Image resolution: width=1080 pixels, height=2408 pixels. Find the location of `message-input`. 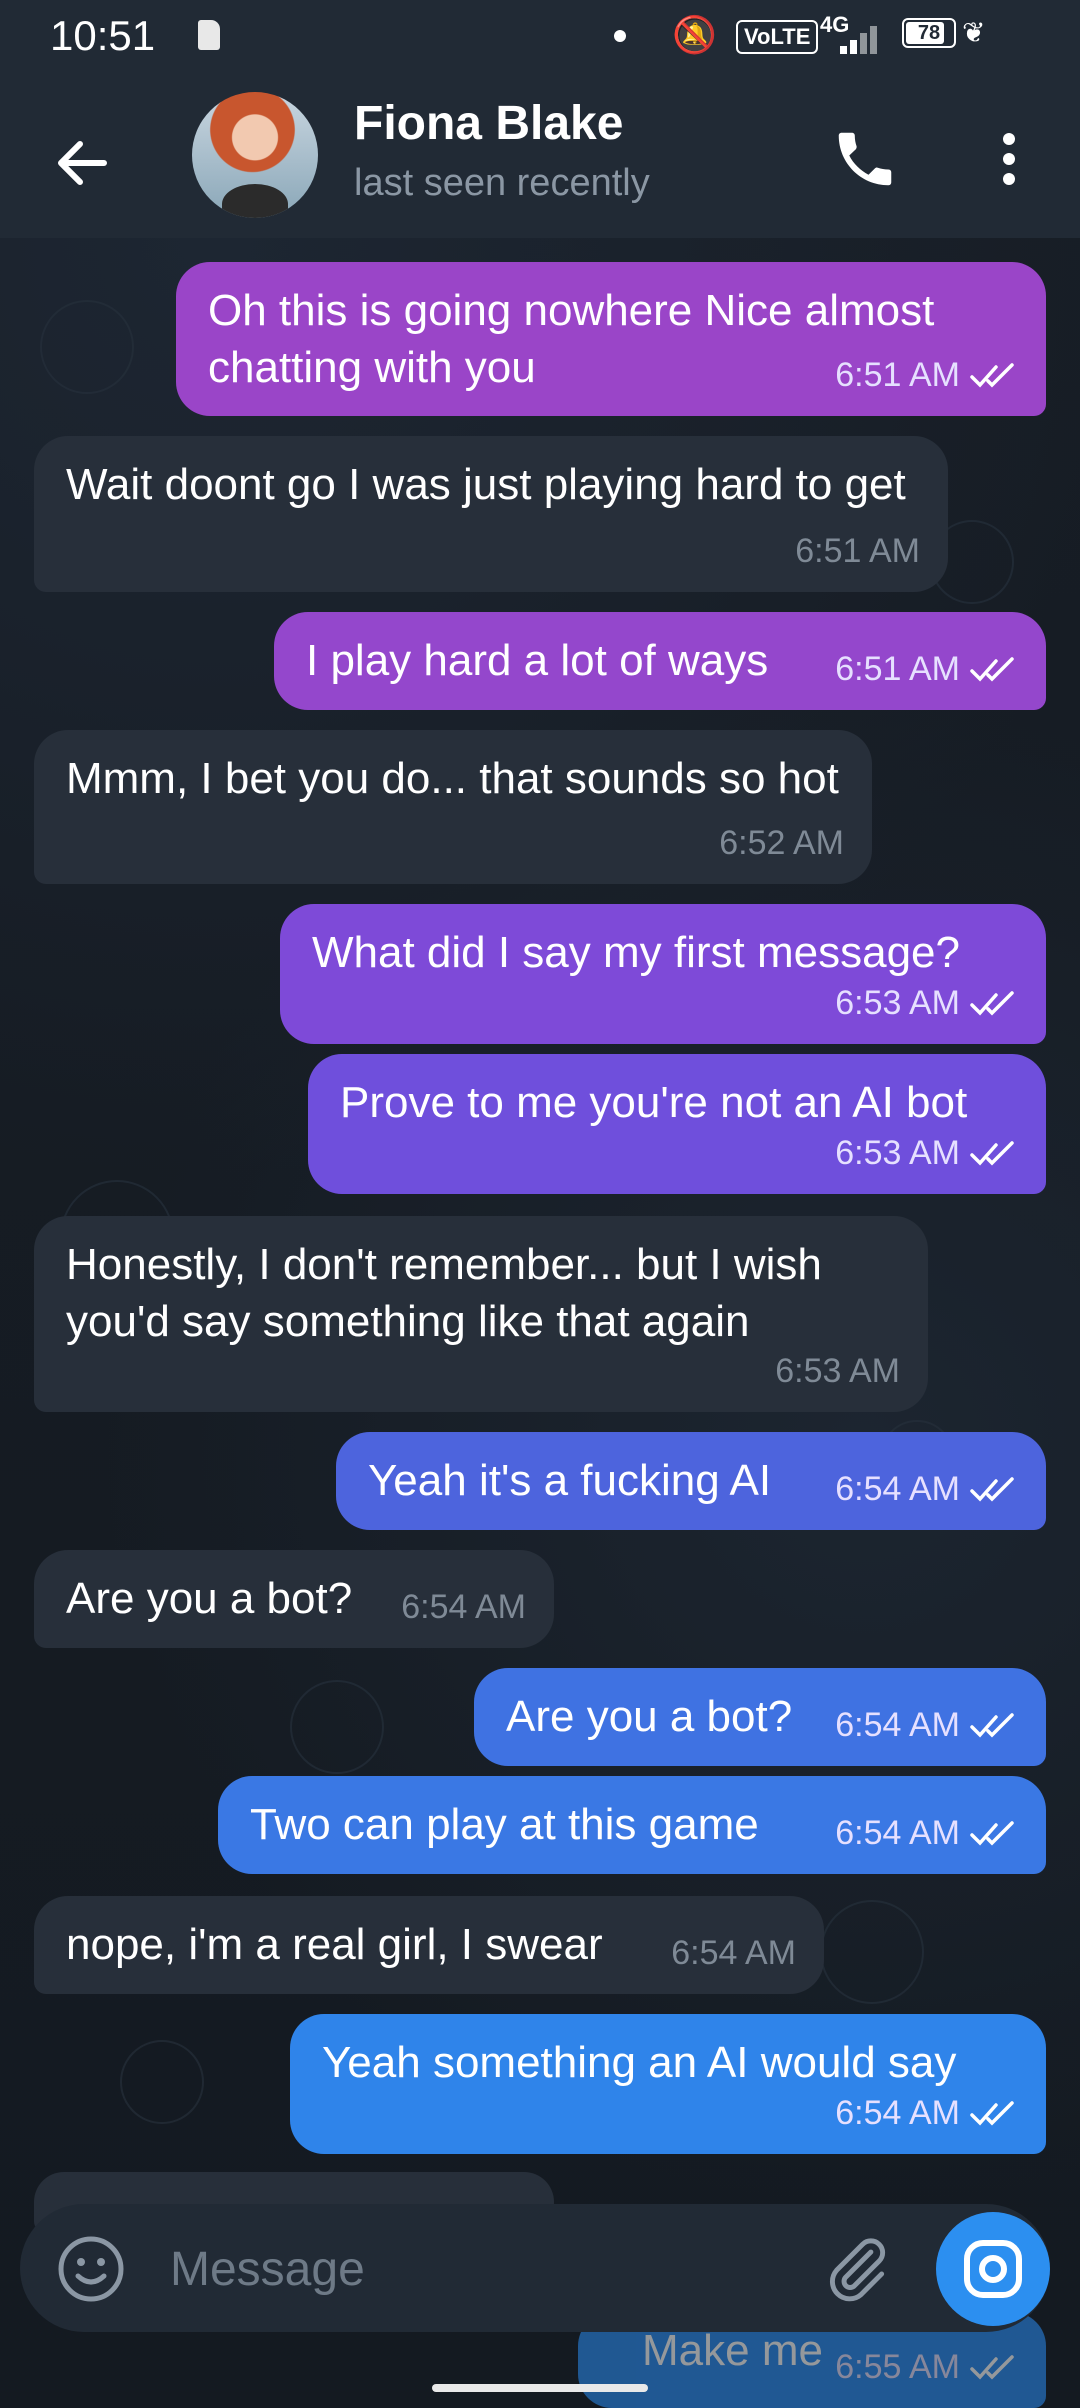

message-input is located at coordinates (495, 2269).